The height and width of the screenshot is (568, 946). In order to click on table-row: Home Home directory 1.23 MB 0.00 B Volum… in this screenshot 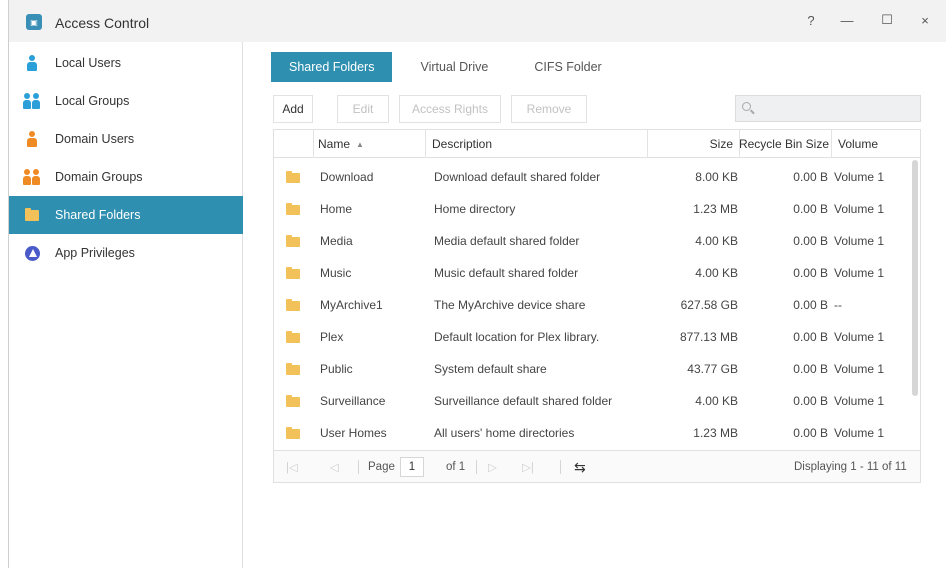, I will do `click(593, 209)`.